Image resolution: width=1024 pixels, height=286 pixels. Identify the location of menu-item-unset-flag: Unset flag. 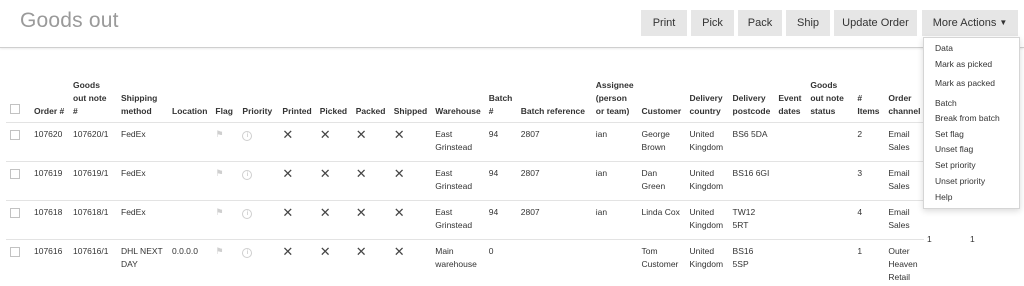
(954, 149).